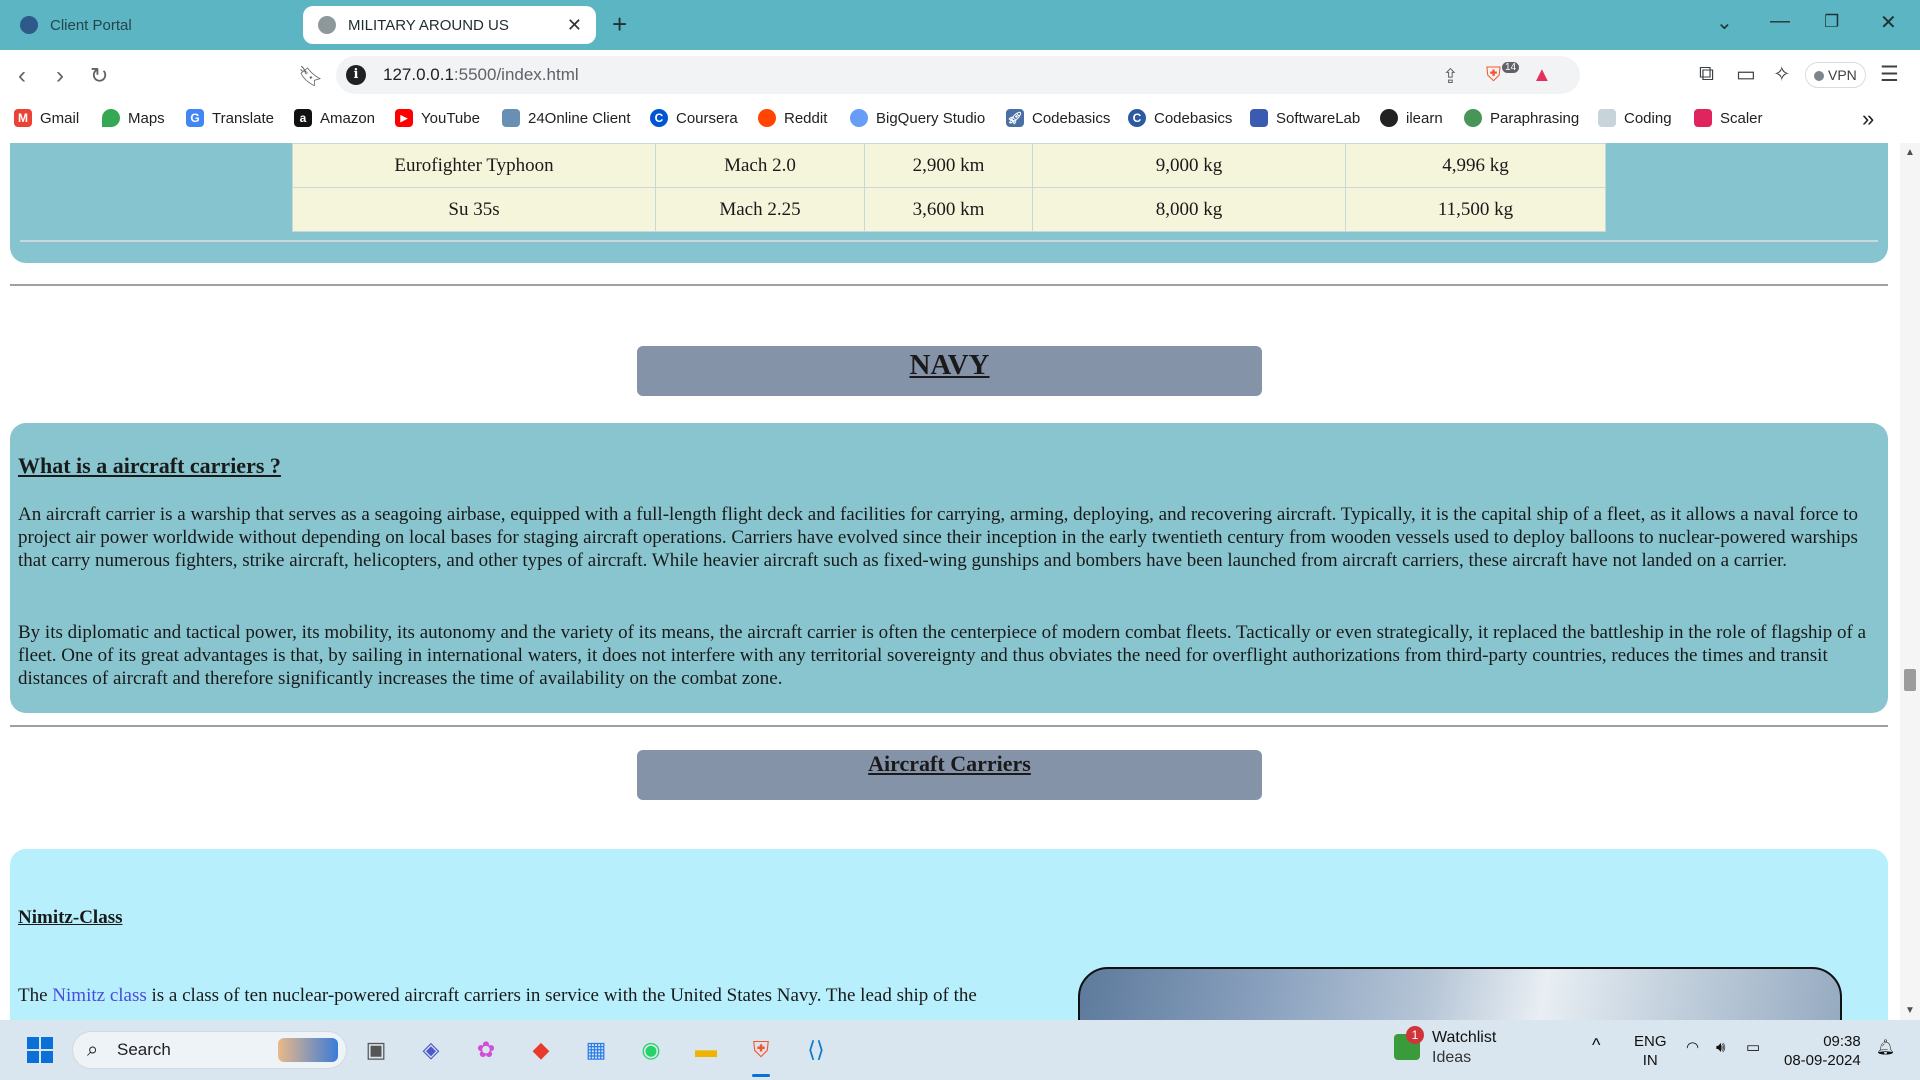 The width and height of the screenshot is (1920, 1080). What do you see at coordinates (816, 1050) in the screenshot?
I see `vscode-icon: ⟨⟩` at bounding box center [816, 1050].